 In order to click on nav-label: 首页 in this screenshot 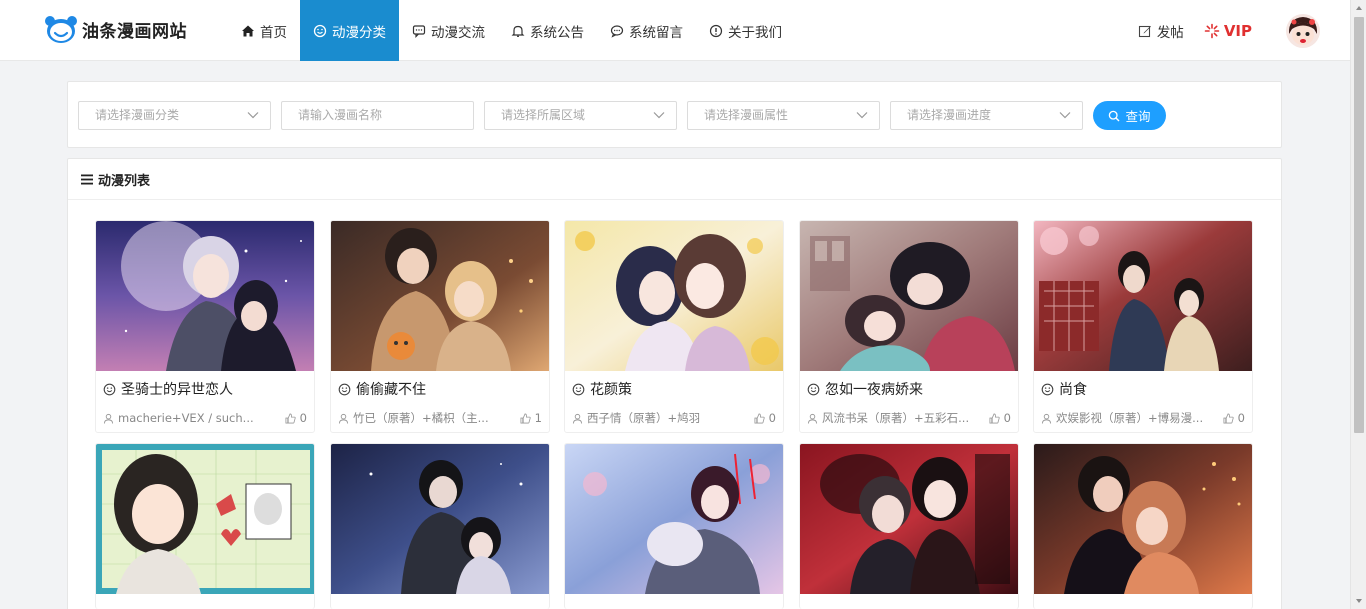, I will do `click(273, 32)`.